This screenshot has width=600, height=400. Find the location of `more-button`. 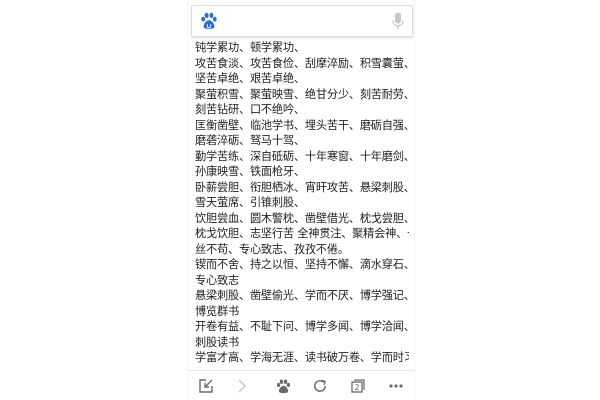

more-button is located at coordinates (396, 385).